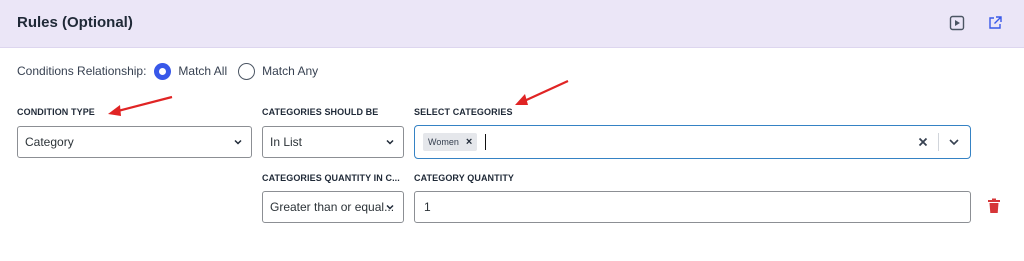 The height and width of the screenshot is (261, 1024). Describe the element at coordinates (995, 23) in the screenshot. I see `external-link-icon` at that location.